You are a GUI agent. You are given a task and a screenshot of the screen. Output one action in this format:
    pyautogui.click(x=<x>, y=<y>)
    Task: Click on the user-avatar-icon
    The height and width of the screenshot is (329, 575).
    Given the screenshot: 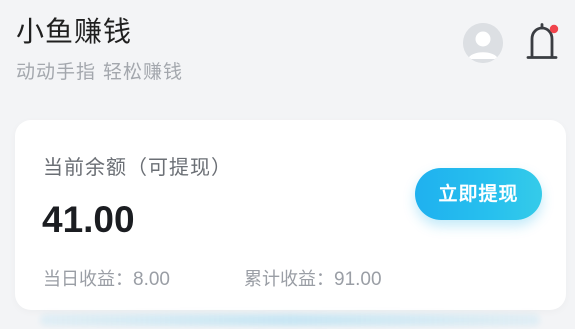 What is the action you would take?
    pyautogui.click(x=483, y=43)
    